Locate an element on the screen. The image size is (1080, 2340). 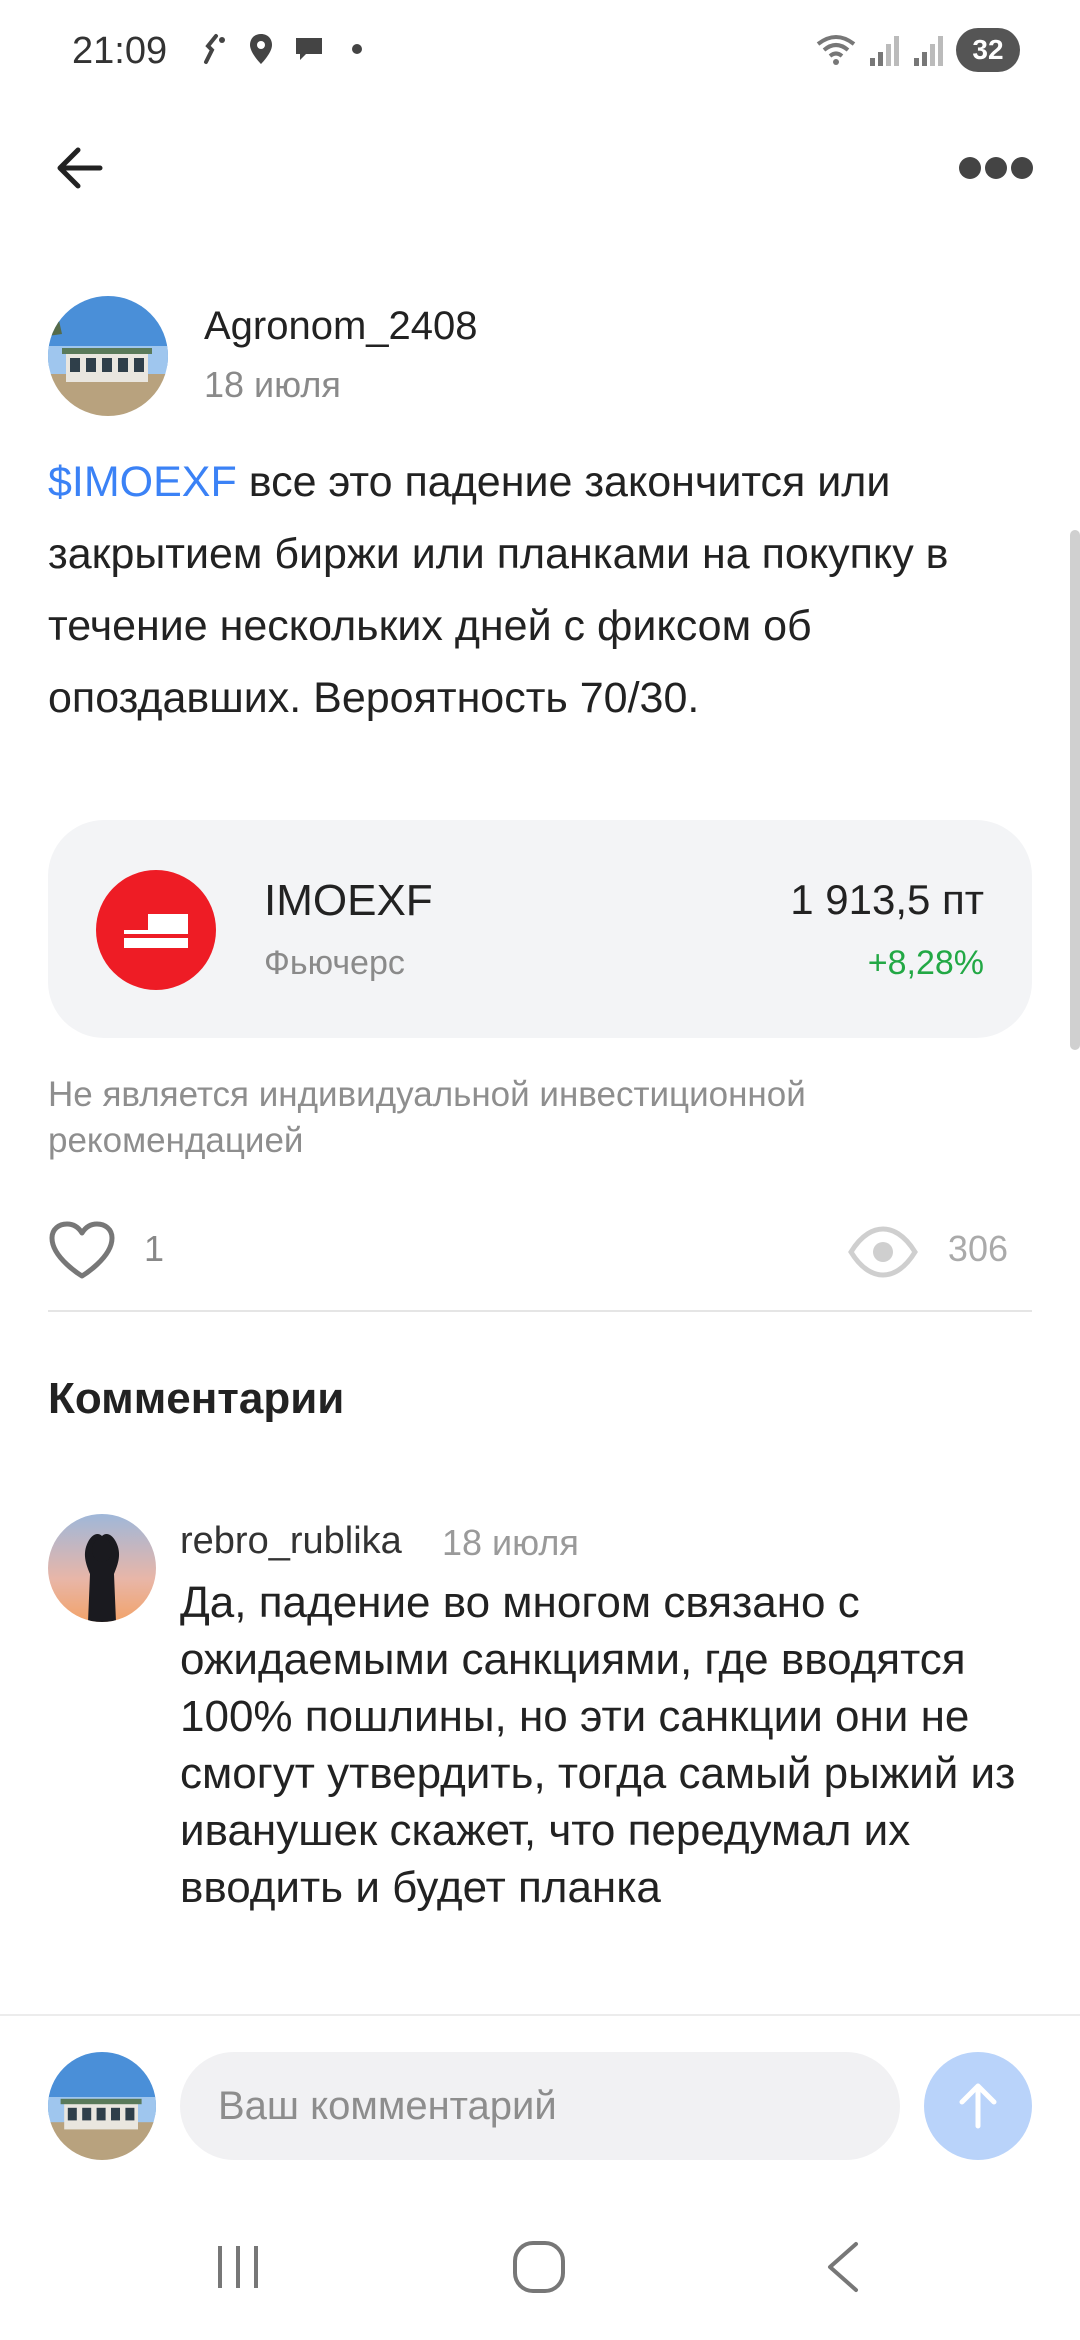
wifi-icon is located at coordinates (836, 50).